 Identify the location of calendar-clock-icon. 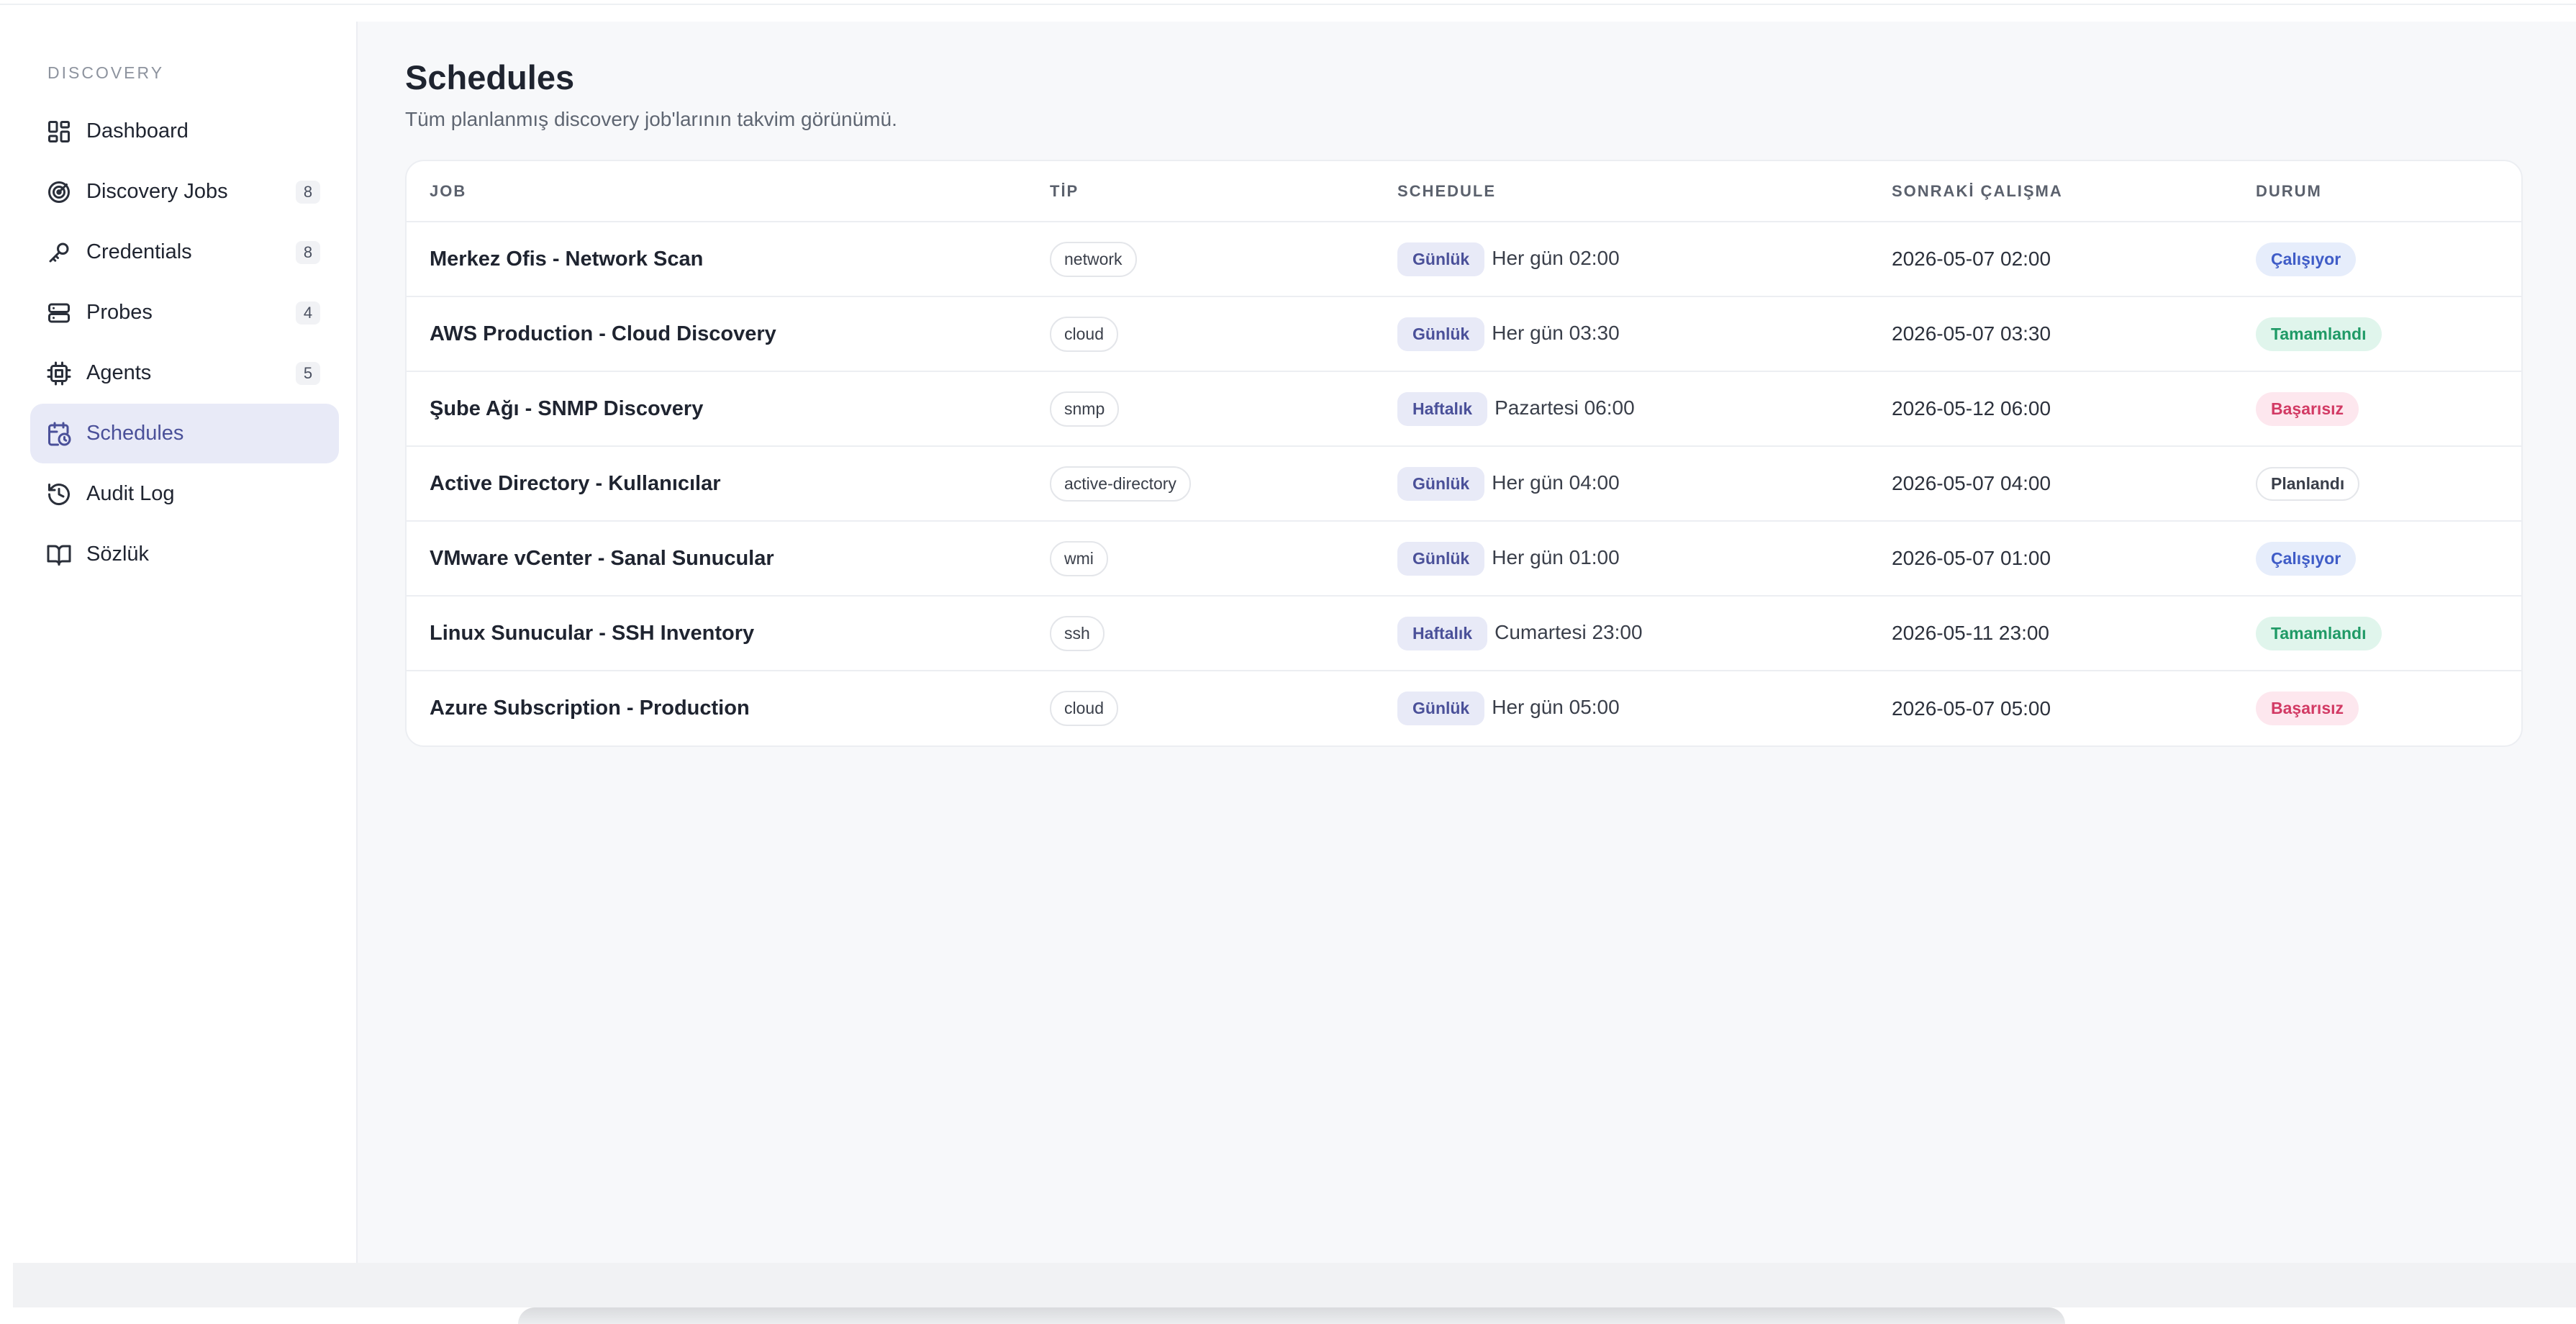
(59, 434).